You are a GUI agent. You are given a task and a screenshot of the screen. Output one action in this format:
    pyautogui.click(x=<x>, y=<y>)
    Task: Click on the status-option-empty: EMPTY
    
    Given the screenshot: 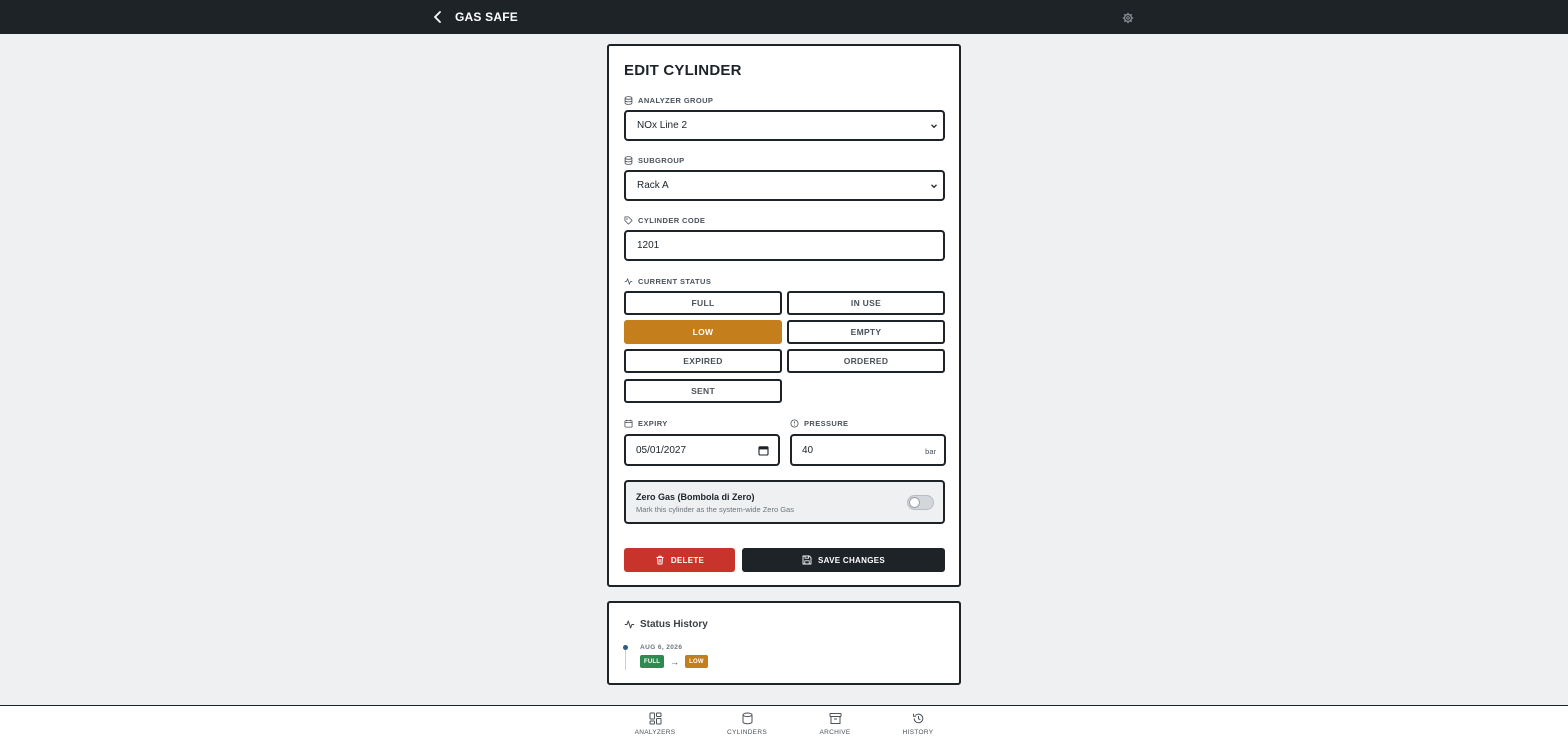 What is the action you would take?
    pyautogui.click(x=866, y=332)
    